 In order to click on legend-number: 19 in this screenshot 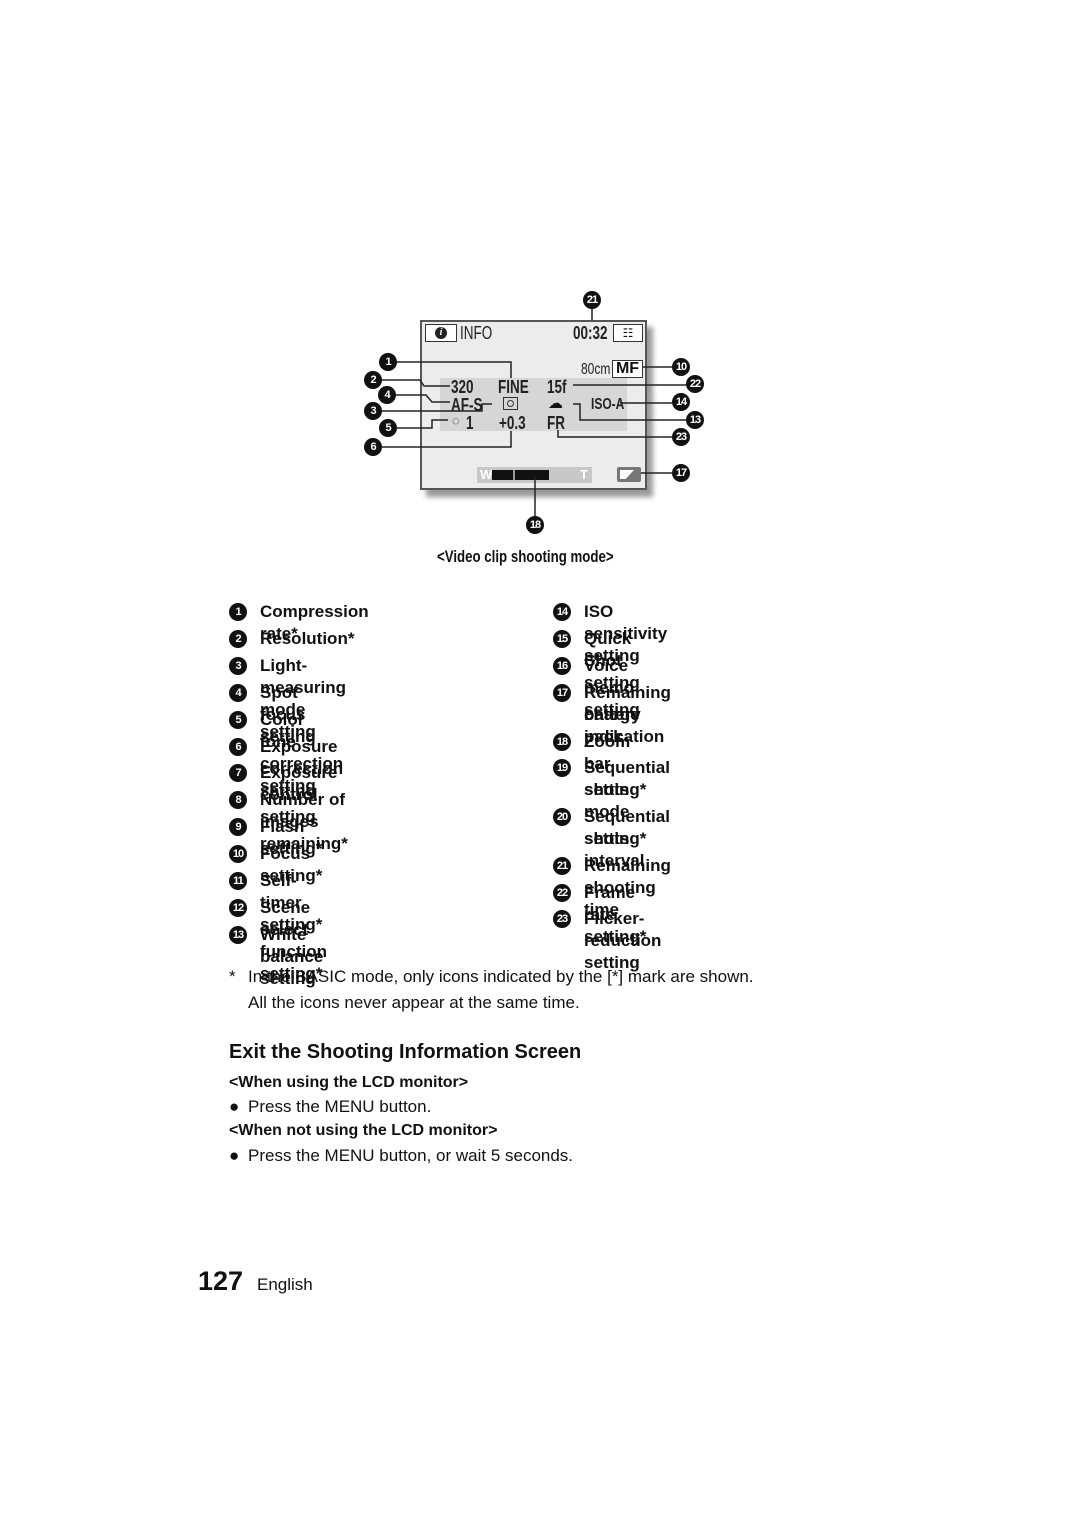, I will do `click(562, 768)`.